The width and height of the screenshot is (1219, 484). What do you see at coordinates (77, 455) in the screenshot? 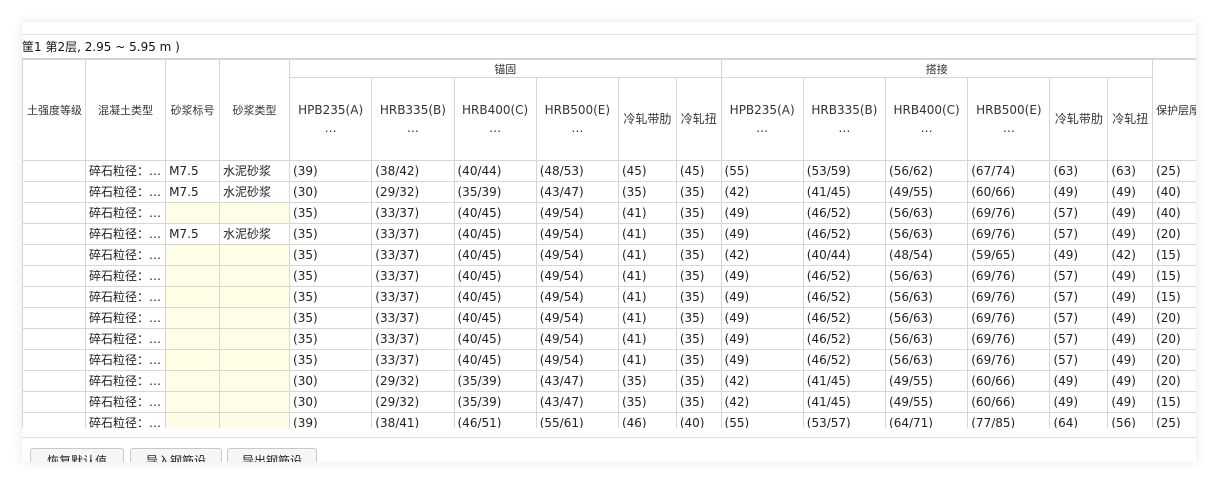
I see `restore-defaults-button: 恢复默认值(D)` at bounding box center [77, 455].